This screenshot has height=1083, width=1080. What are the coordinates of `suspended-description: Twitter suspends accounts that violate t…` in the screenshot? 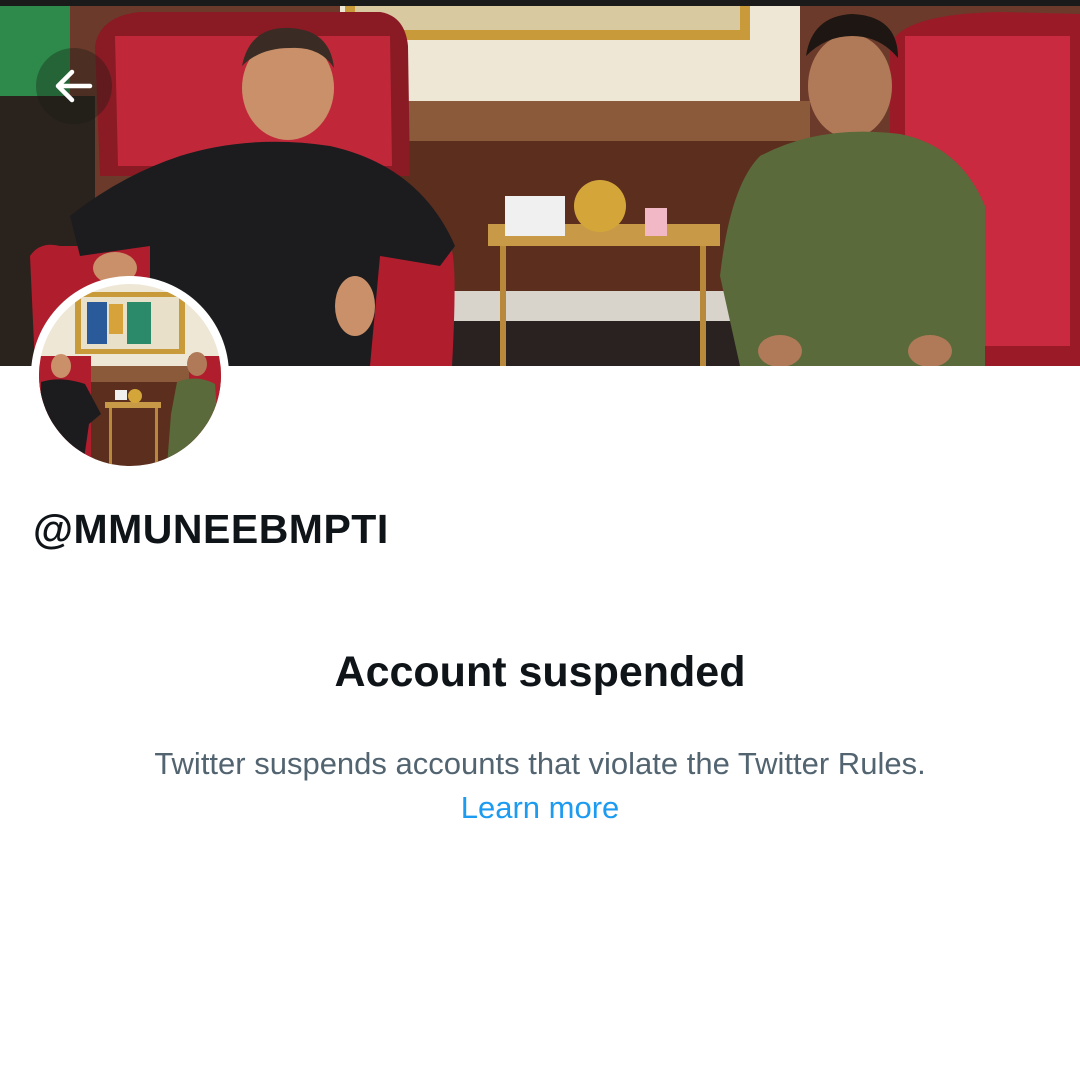 It's located at (540, 763).